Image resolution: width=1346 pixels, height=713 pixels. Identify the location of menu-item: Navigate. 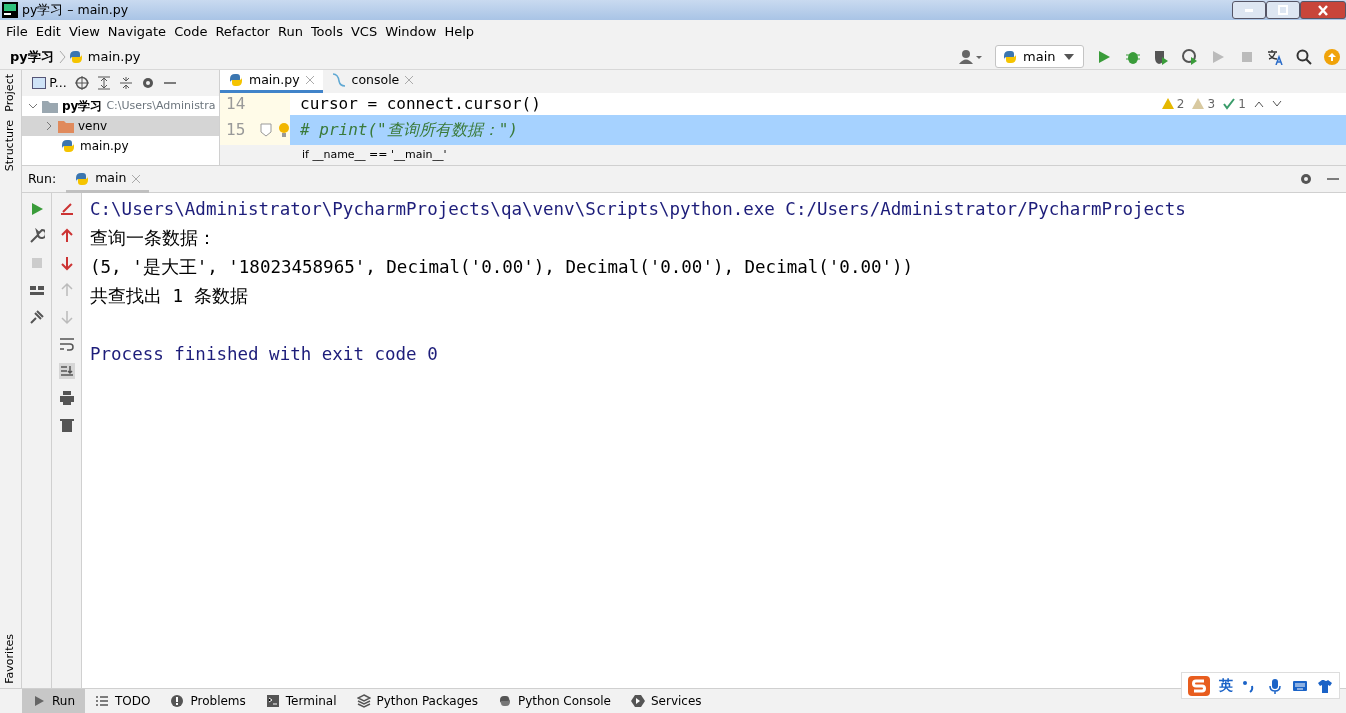
(137, 32).